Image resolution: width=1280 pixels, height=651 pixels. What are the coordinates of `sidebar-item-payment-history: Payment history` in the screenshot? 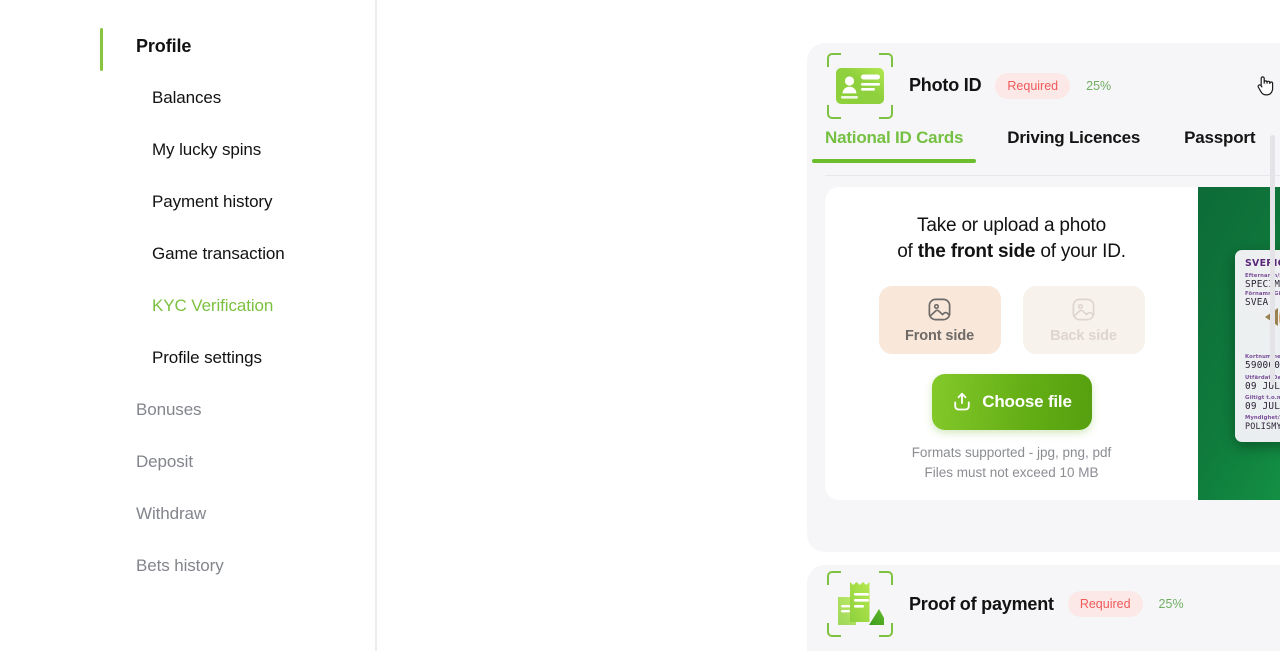 It's located at (188, 202).